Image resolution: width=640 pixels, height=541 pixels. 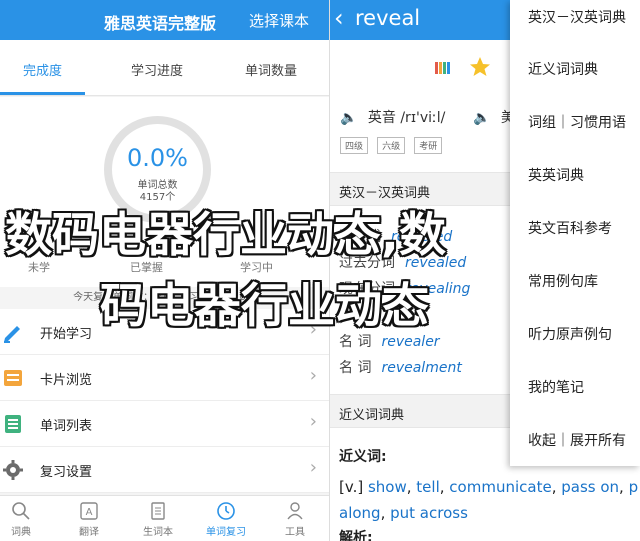 I want to click on dropdown-item: 近义词词典, so click(x=563, y=69).